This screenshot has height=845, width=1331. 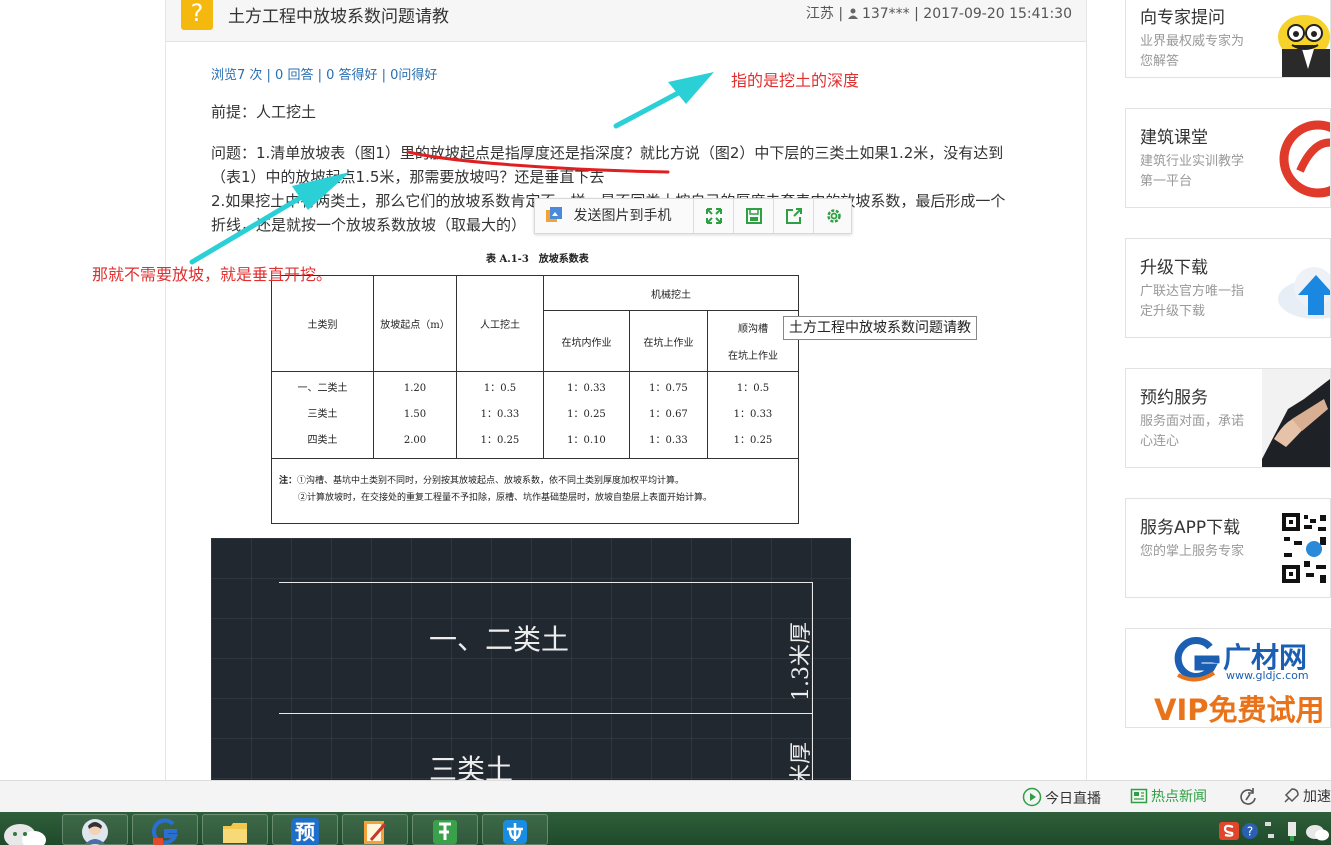 What do you see at coordinates (826, 14) in the screenshot?
I see `meta-location: 江苏 |` at bounding box center [826, 14].